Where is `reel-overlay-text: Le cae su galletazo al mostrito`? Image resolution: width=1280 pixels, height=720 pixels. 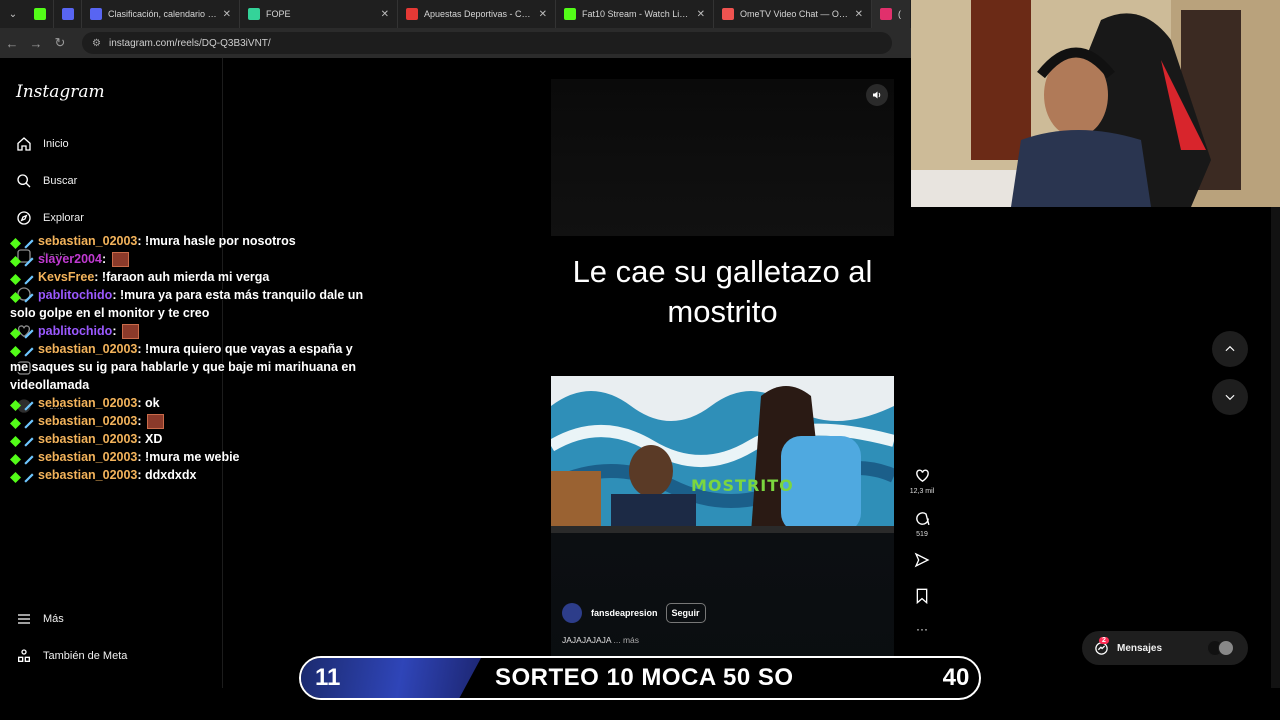
reel-overlay-text: Le cae su galletazo al mostrito is located at coordinates (722, 291).